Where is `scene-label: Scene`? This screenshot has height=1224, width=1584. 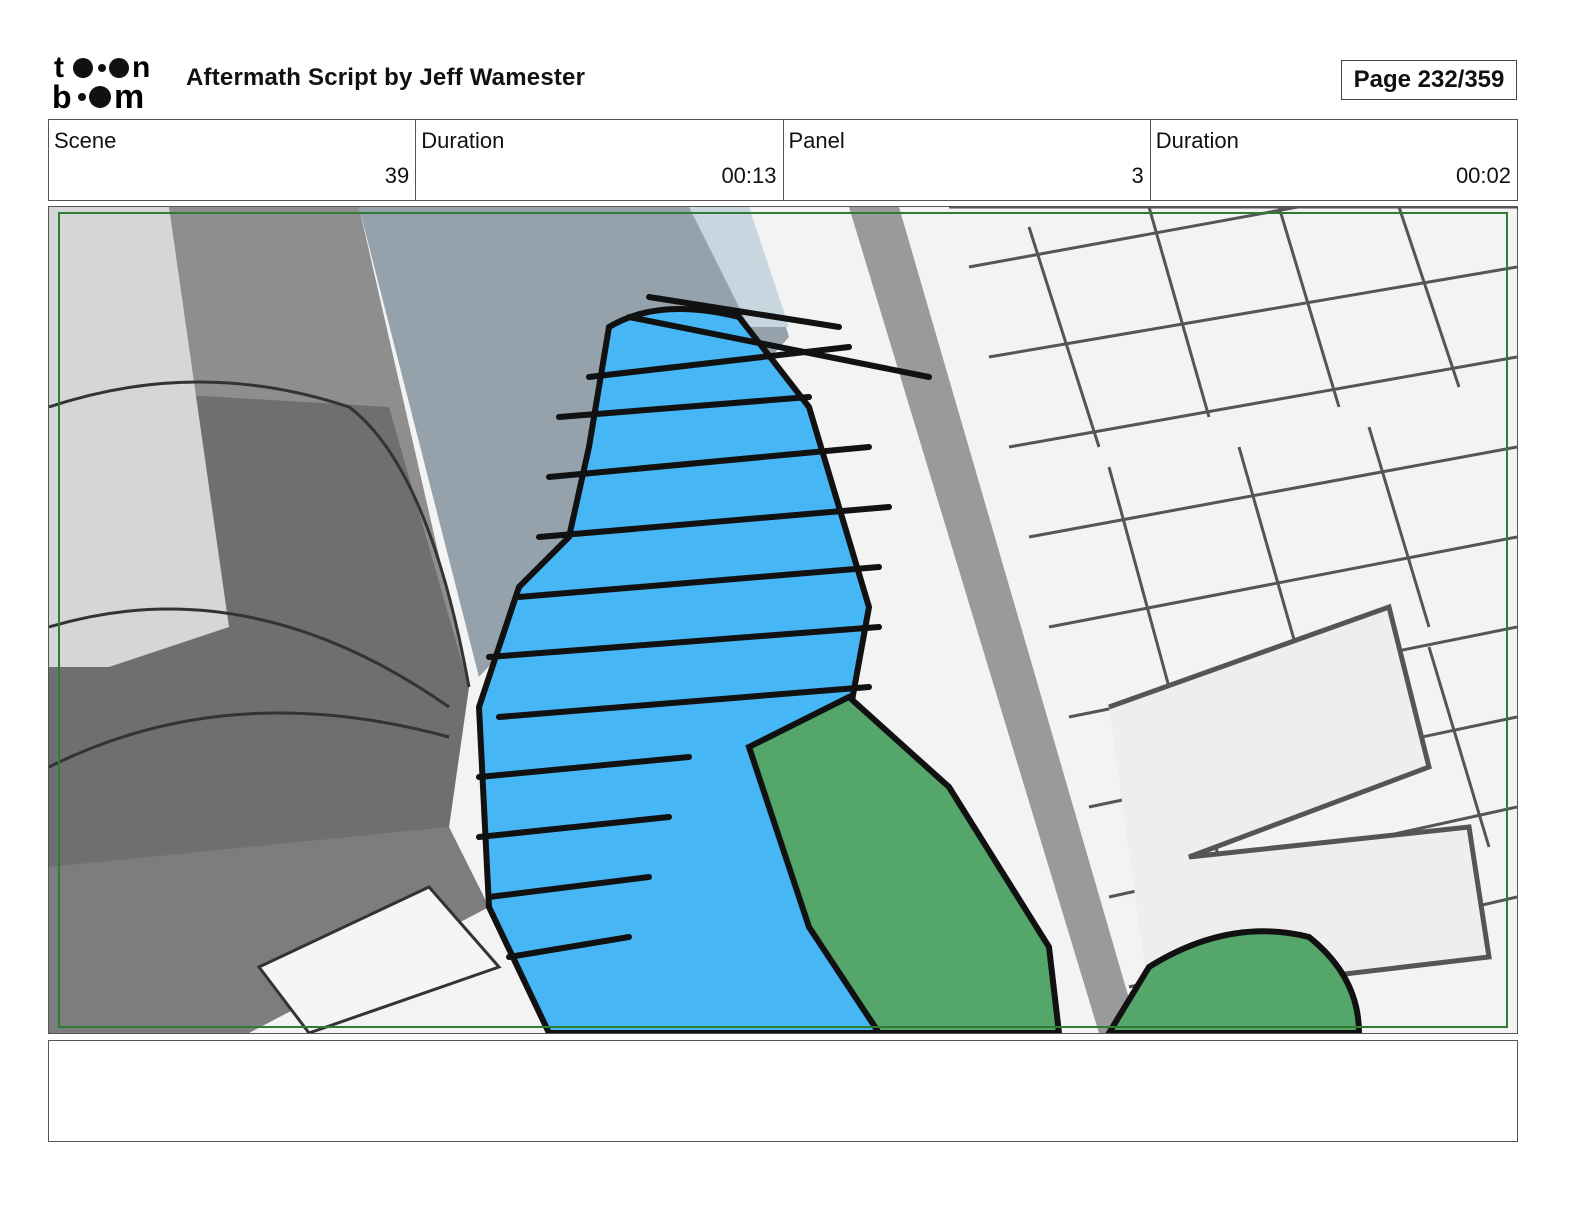 scene-label: Scene is located at coordinates (85, 140).